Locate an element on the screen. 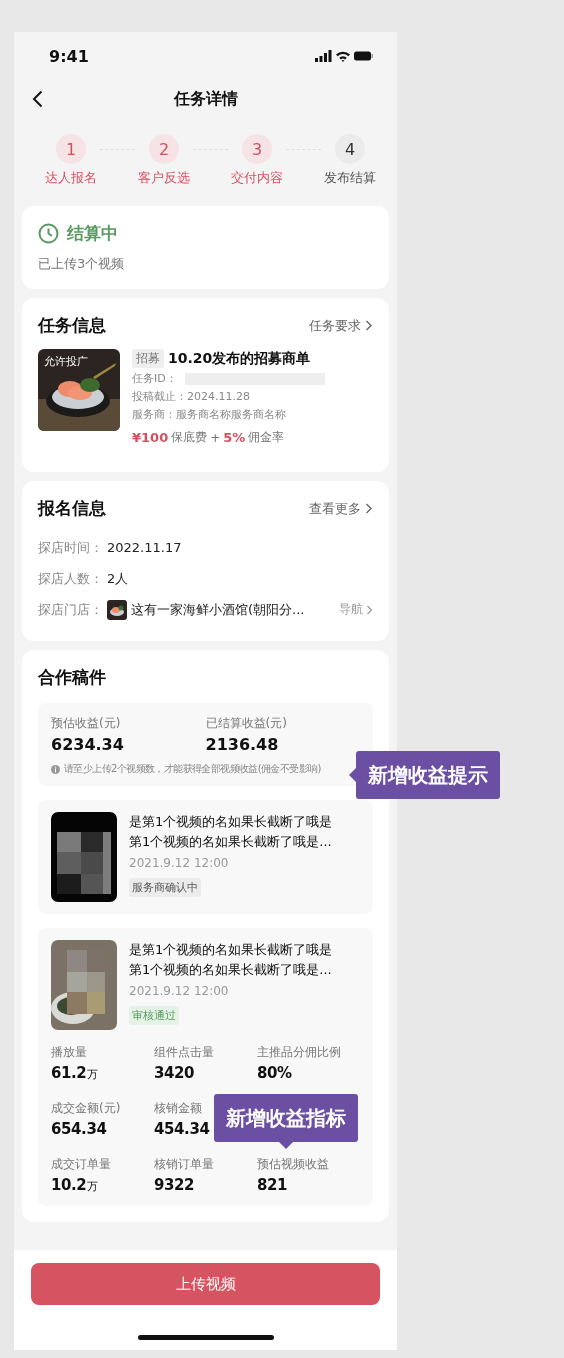 This screenshot has height=1358, width=564. task-requirements-link: 任务要求 is located at coordinates (341, 325).